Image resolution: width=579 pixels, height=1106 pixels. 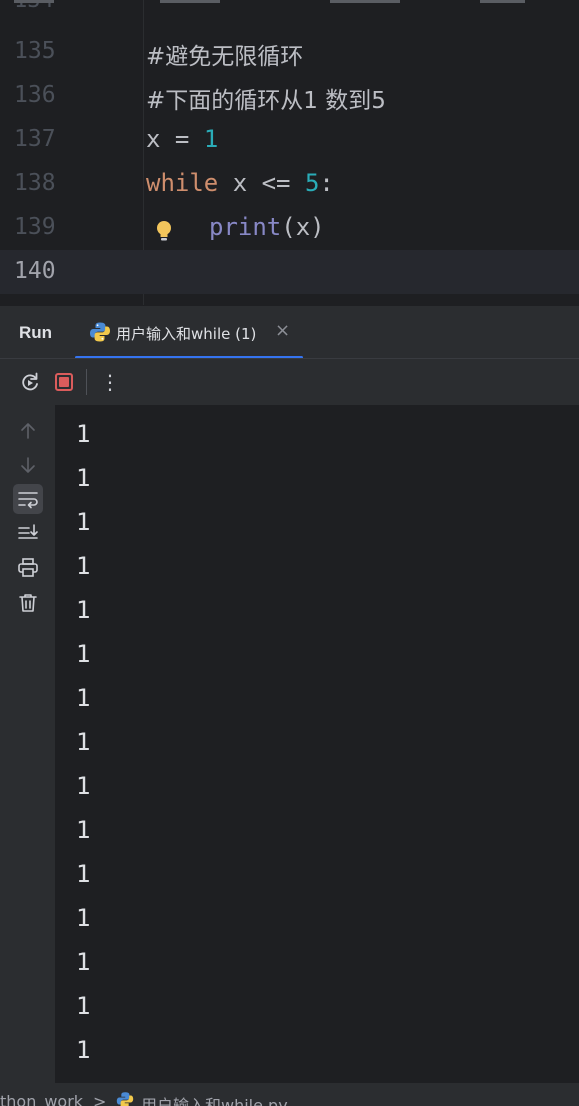 I want to click on code-statement: while x <= 5:, so click(x=240, y=183).